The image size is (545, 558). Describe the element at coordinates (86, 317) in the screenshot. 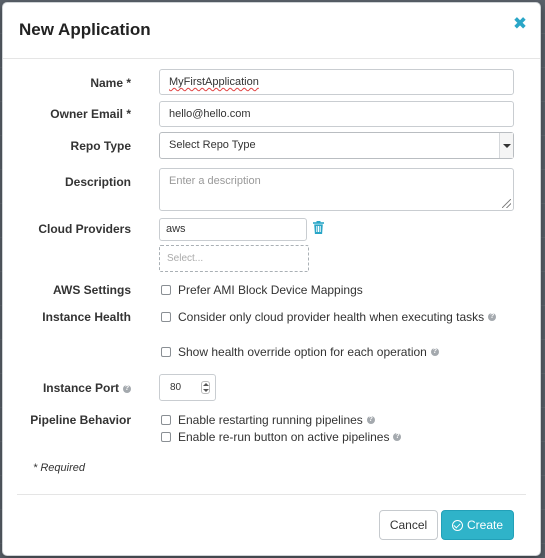

I see `instance-health-label: Instance Health` at that location.